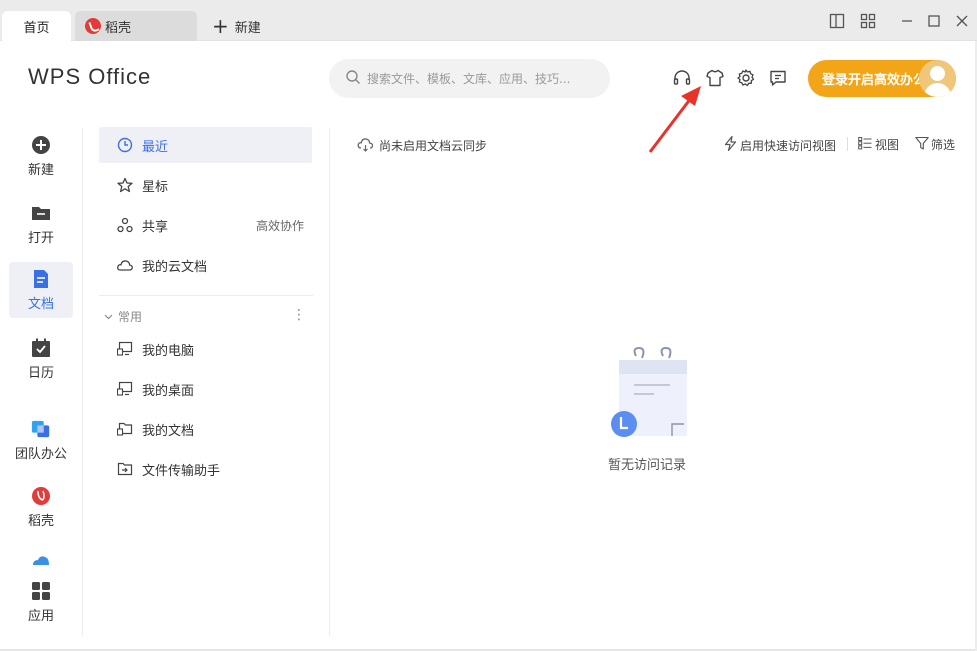 This screenshot has width=977, height=651. Describe the element at coordinates (907, 21) in the screenshot. I see `minimize-icon` at that location.